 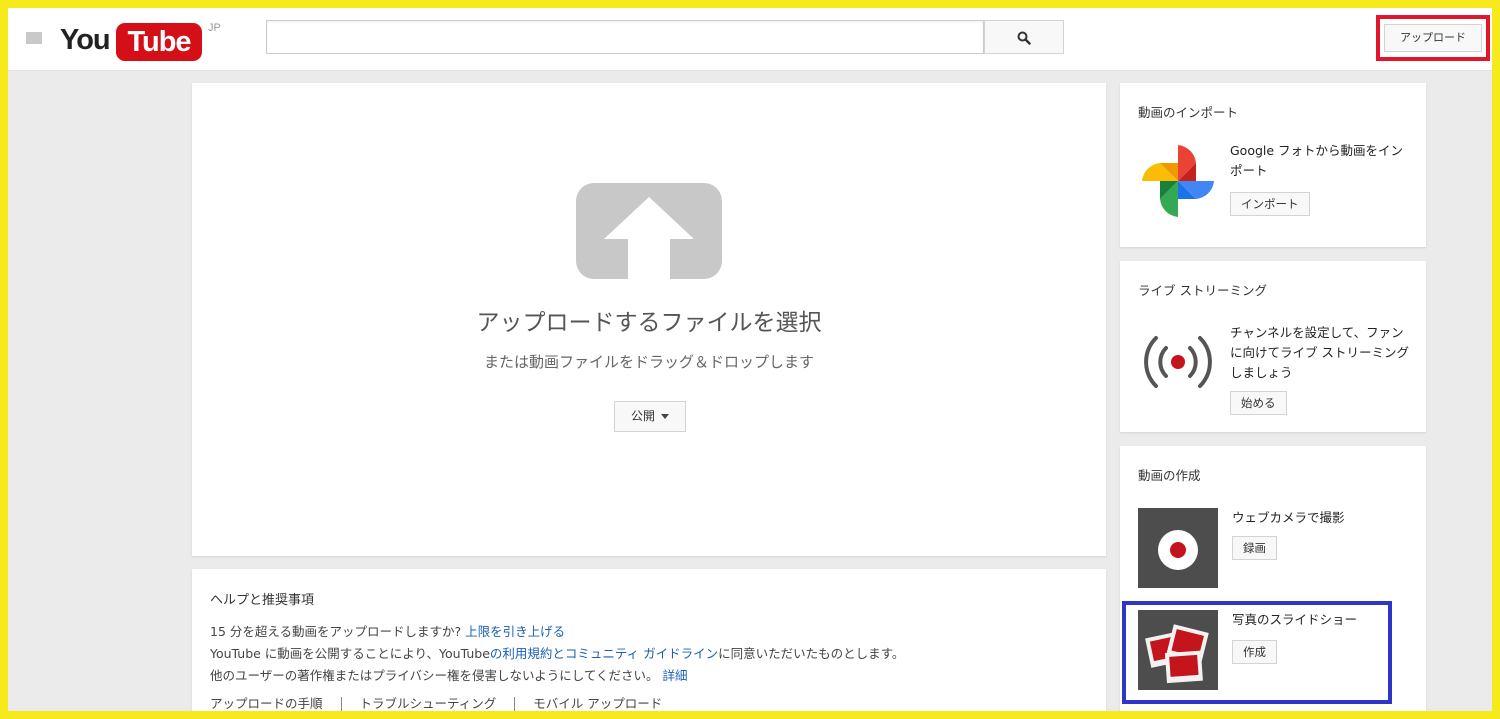 What do you see at coordinates (1254, 652) in the screenshot?
I see `create-slideshow-button: 作成` at bounding box center [1254, 652].